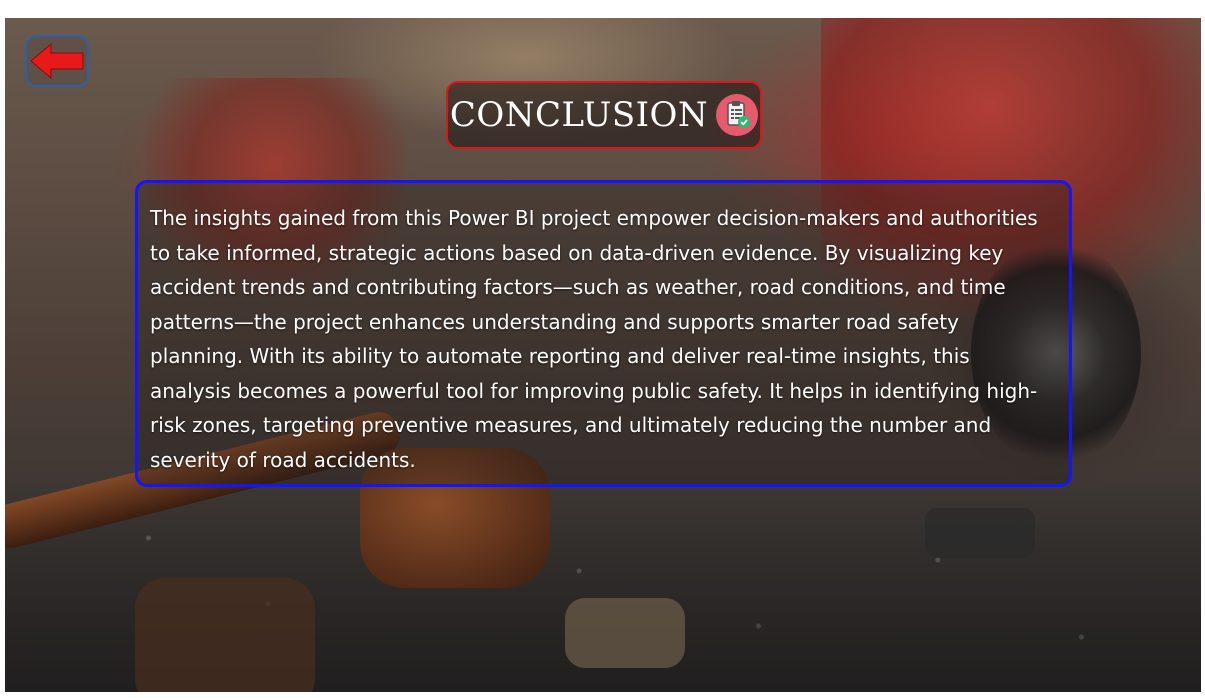  I want to click on page-title-box: CONCLUSION, so click(604, 115).